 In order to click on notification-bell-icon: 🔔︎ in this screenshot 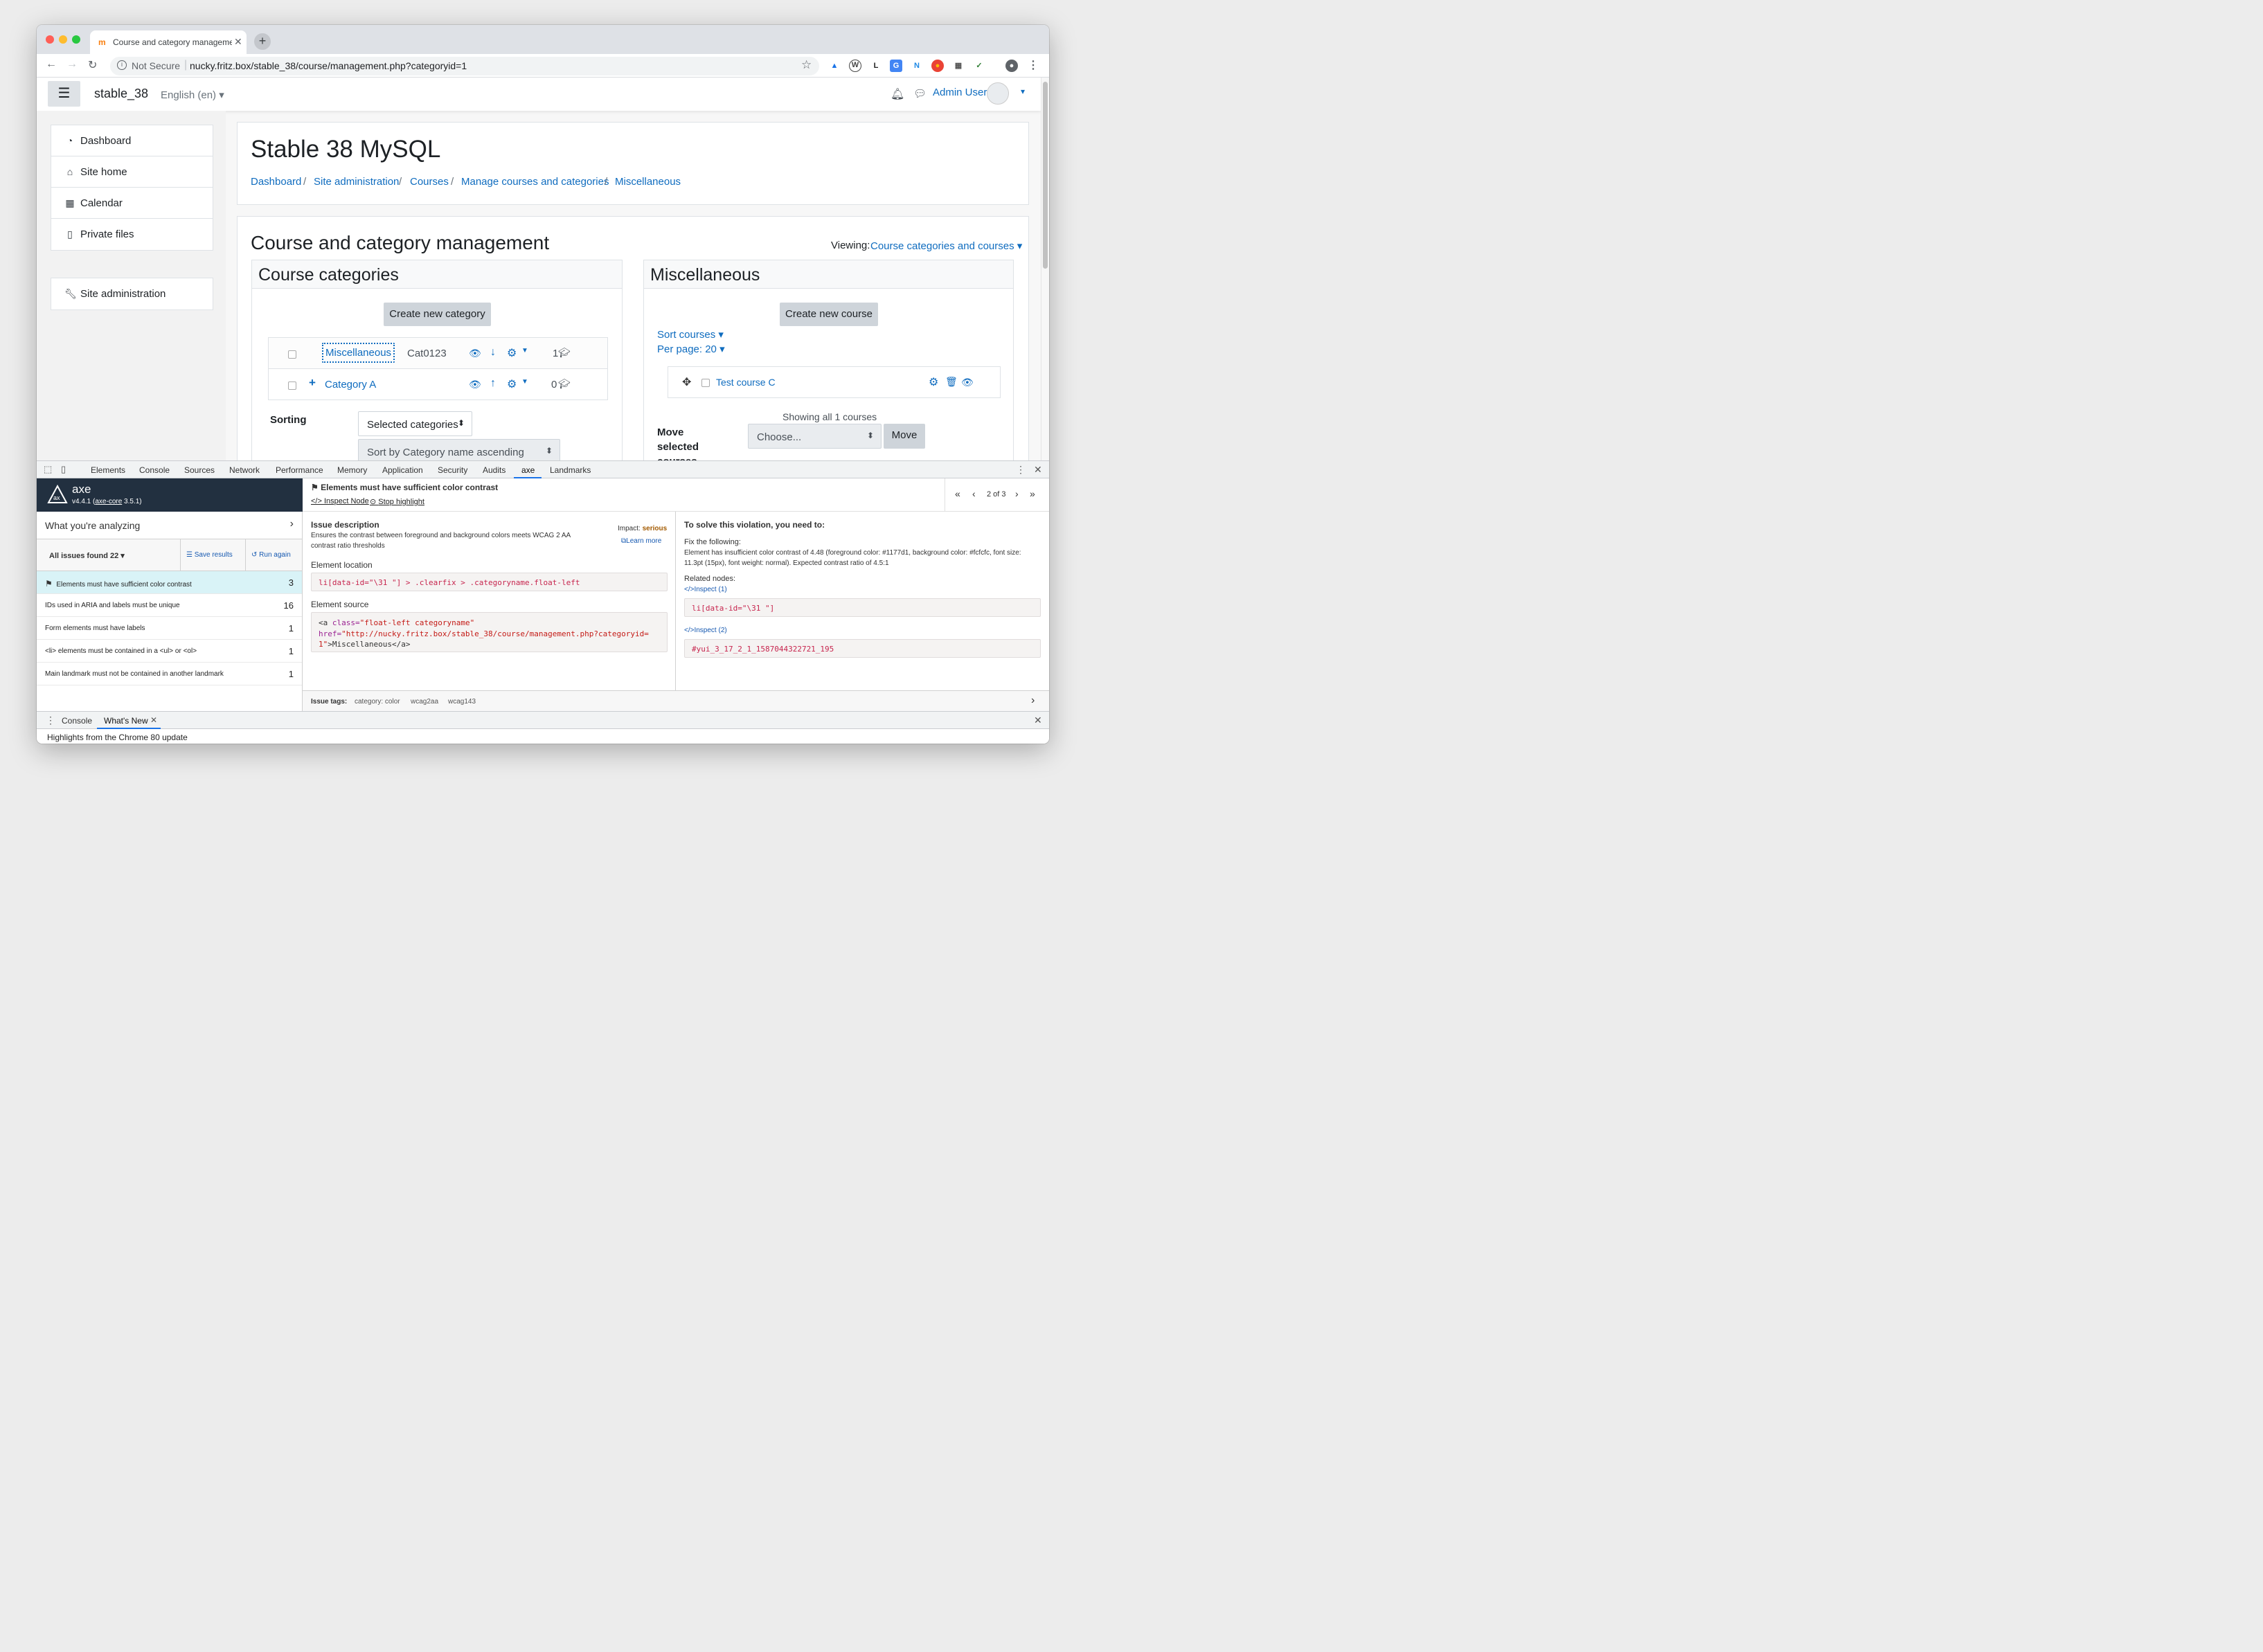, I will do `click(898, 94)`.